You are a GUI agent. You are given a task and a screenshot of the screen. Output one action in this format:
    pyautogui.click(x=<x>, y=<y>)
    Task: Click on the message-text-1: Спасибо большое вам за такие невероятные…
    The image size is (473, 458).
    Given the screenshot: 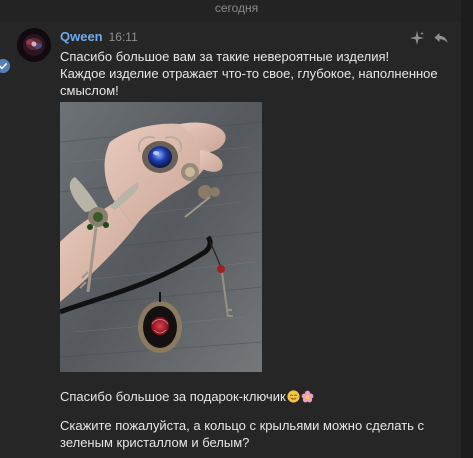 What is the action you would take?
    pyautogui.click(x=255, y=73)
    